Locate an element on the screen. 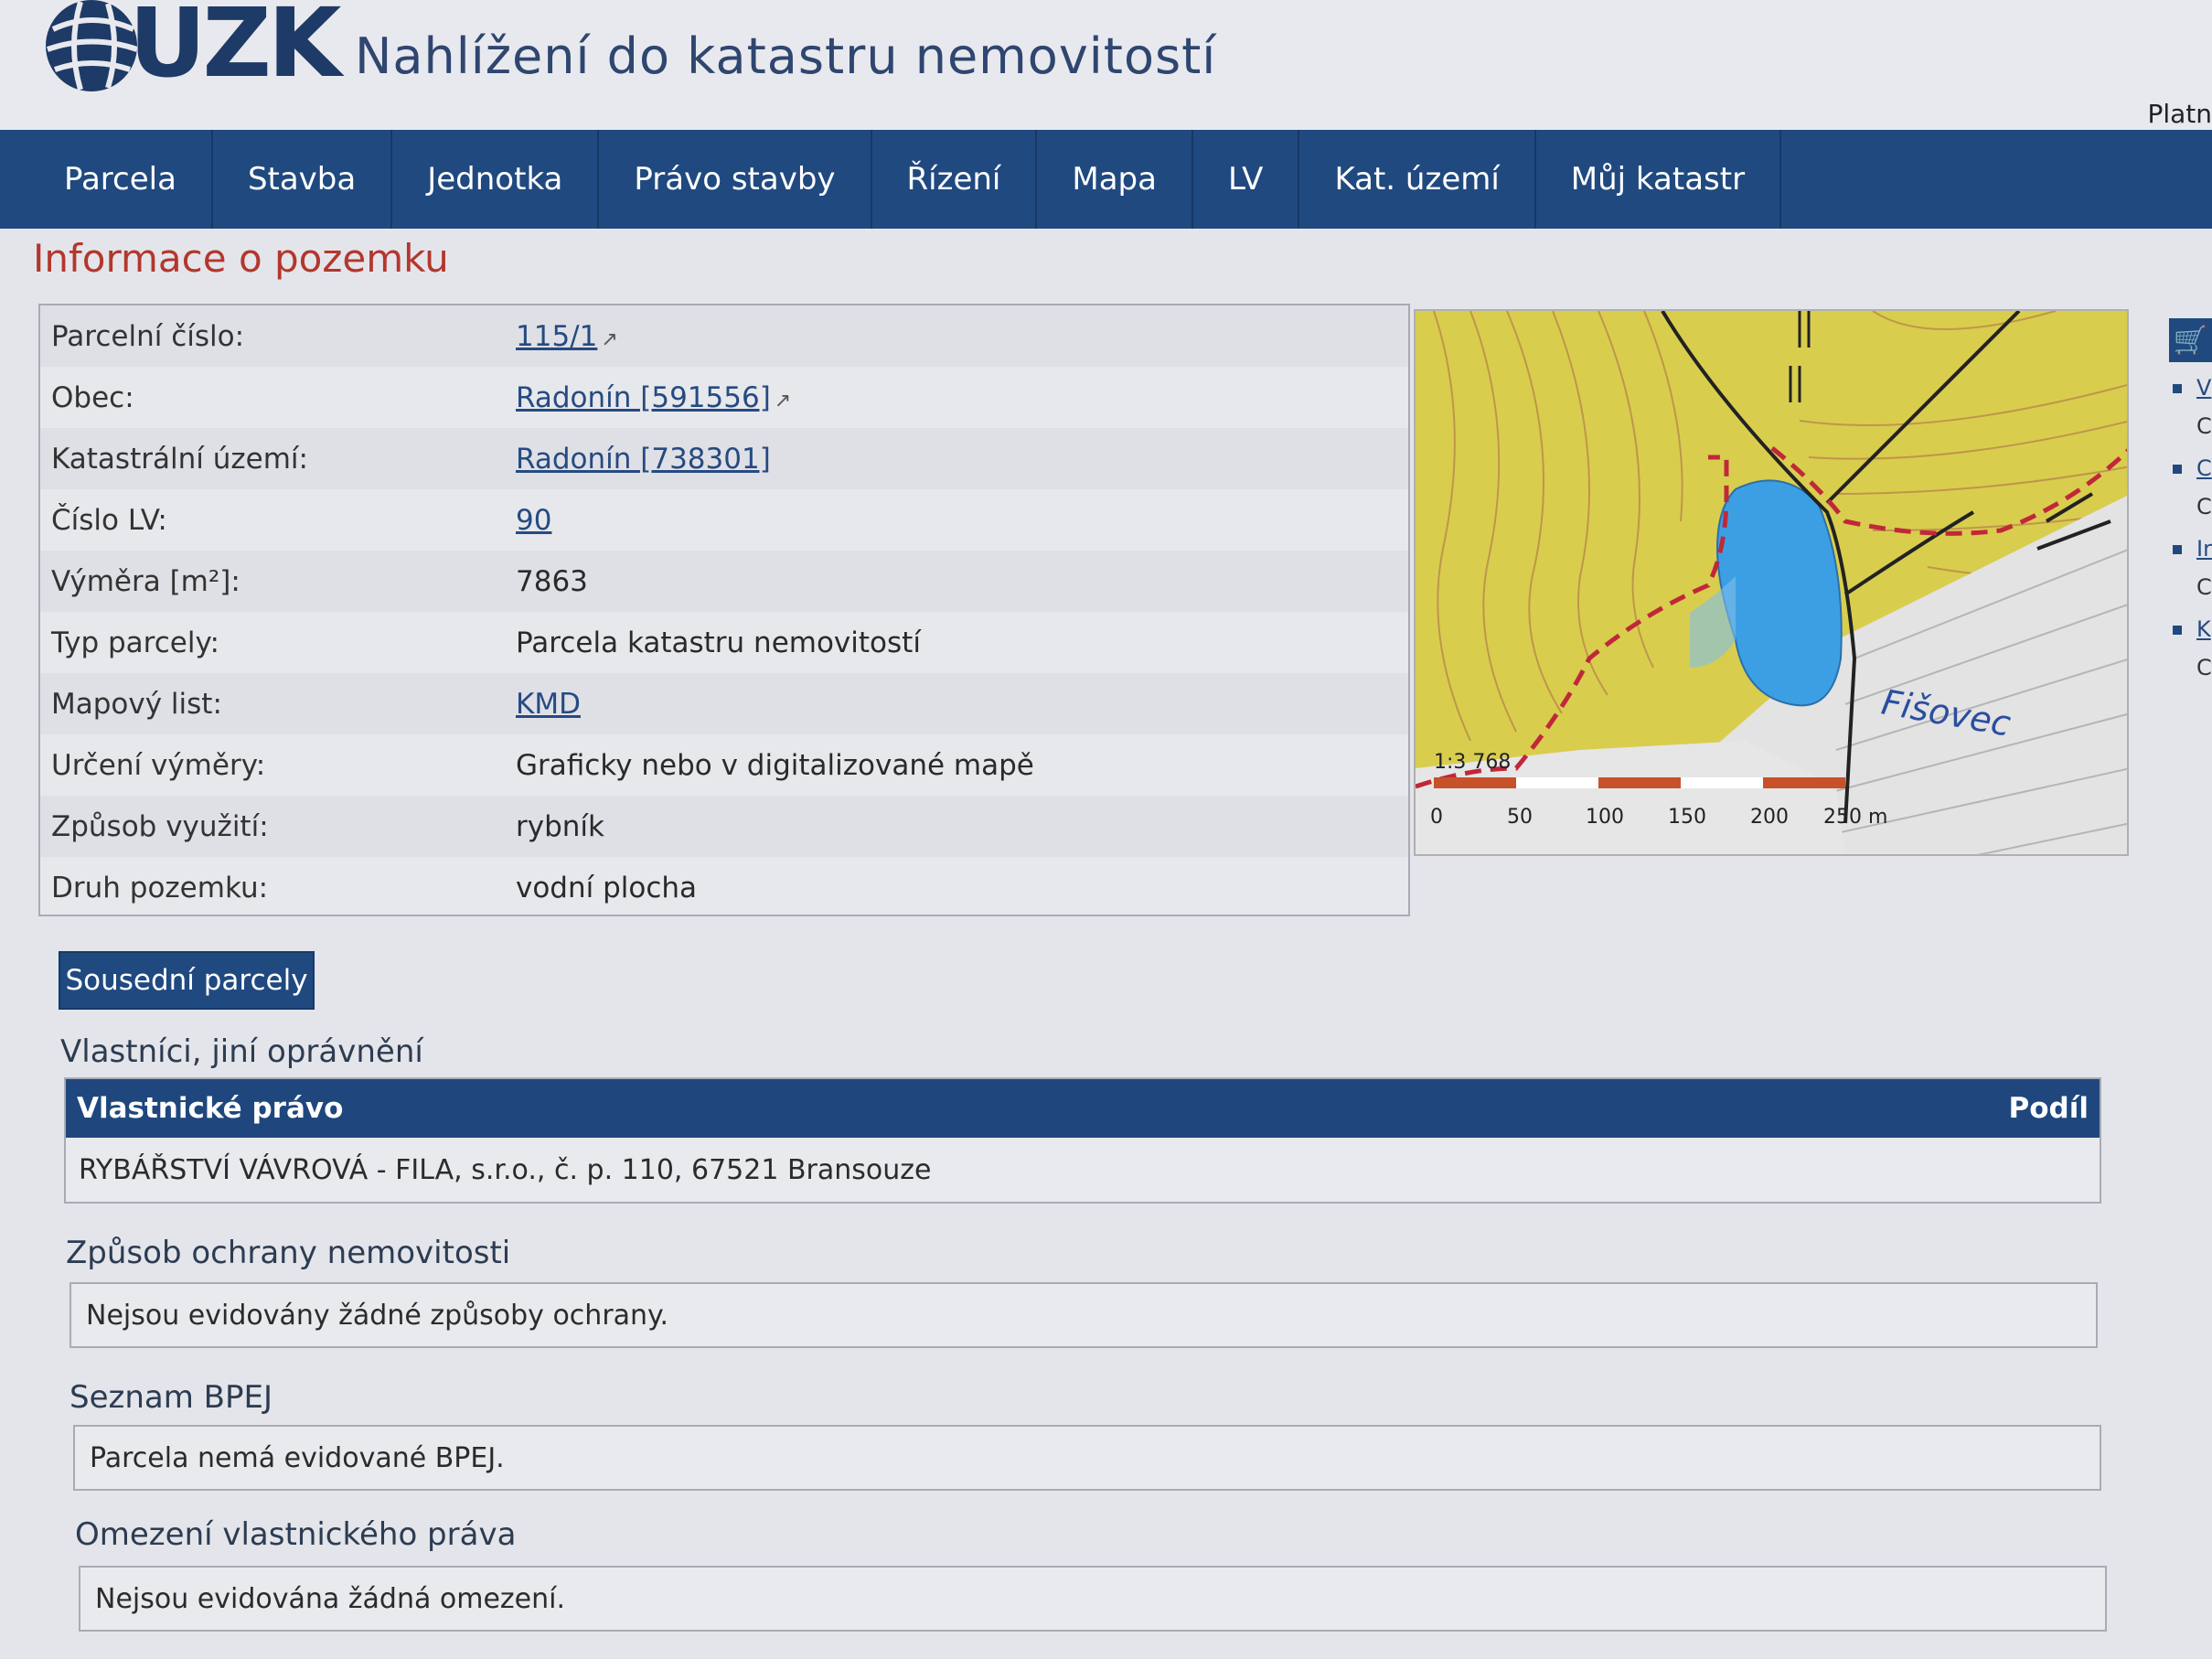 The image size is (2212, 1659). info-row: Druh pozemku: vodní plocha is located at coordinates (724, 888).